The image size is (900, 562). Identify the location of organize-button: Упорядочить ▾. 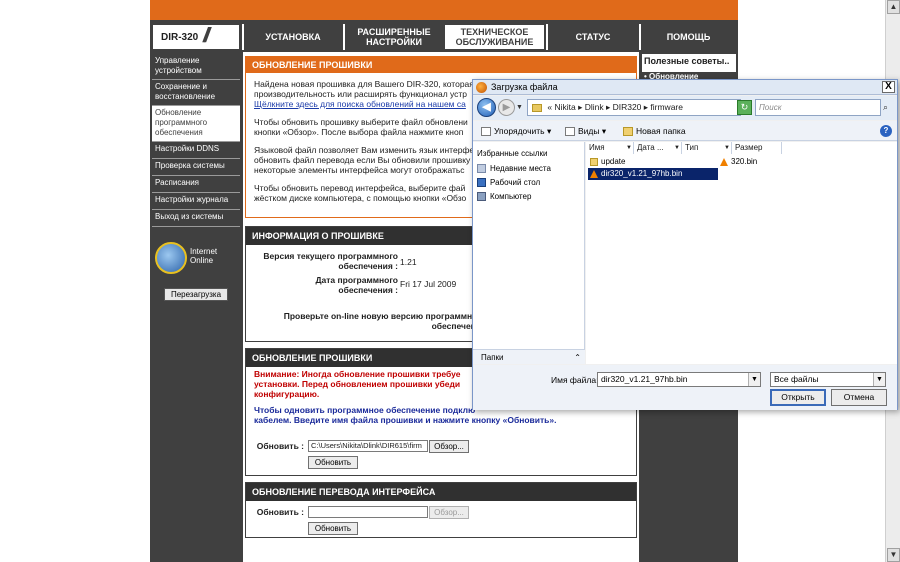
(516, 131).